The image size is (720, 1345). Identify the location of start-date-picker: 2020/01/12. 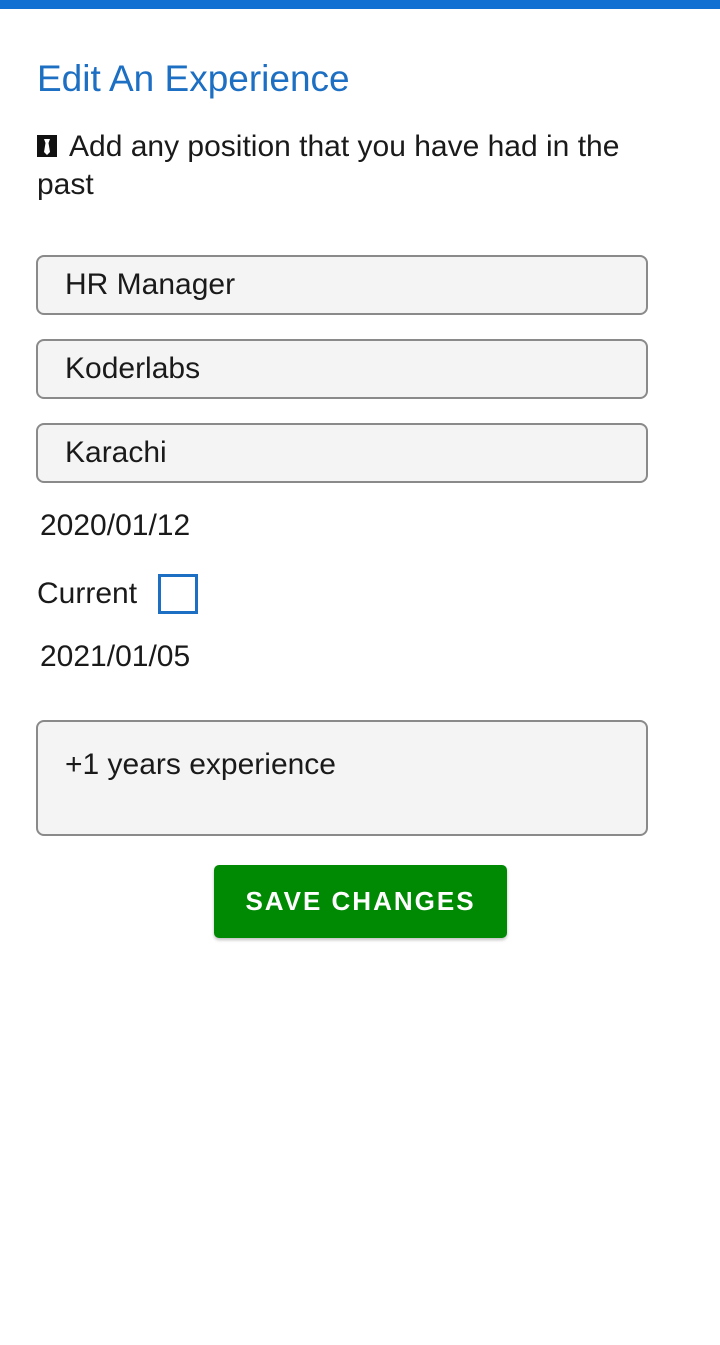
(115, 526).